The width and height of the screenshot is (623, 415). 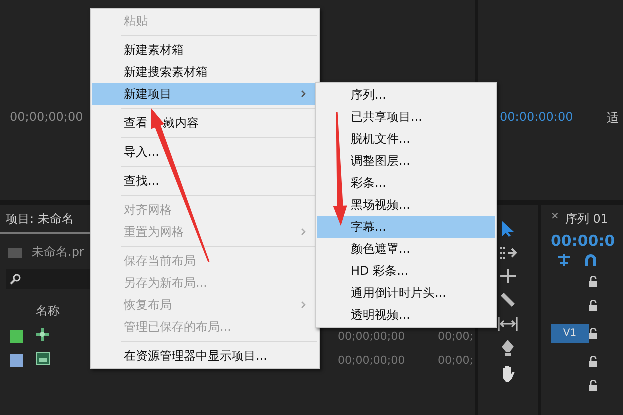 What do you see at coordinates (587, 241) in the screenshot?
I see `timecode: 00:00:0` at bounding box center [587, 241].